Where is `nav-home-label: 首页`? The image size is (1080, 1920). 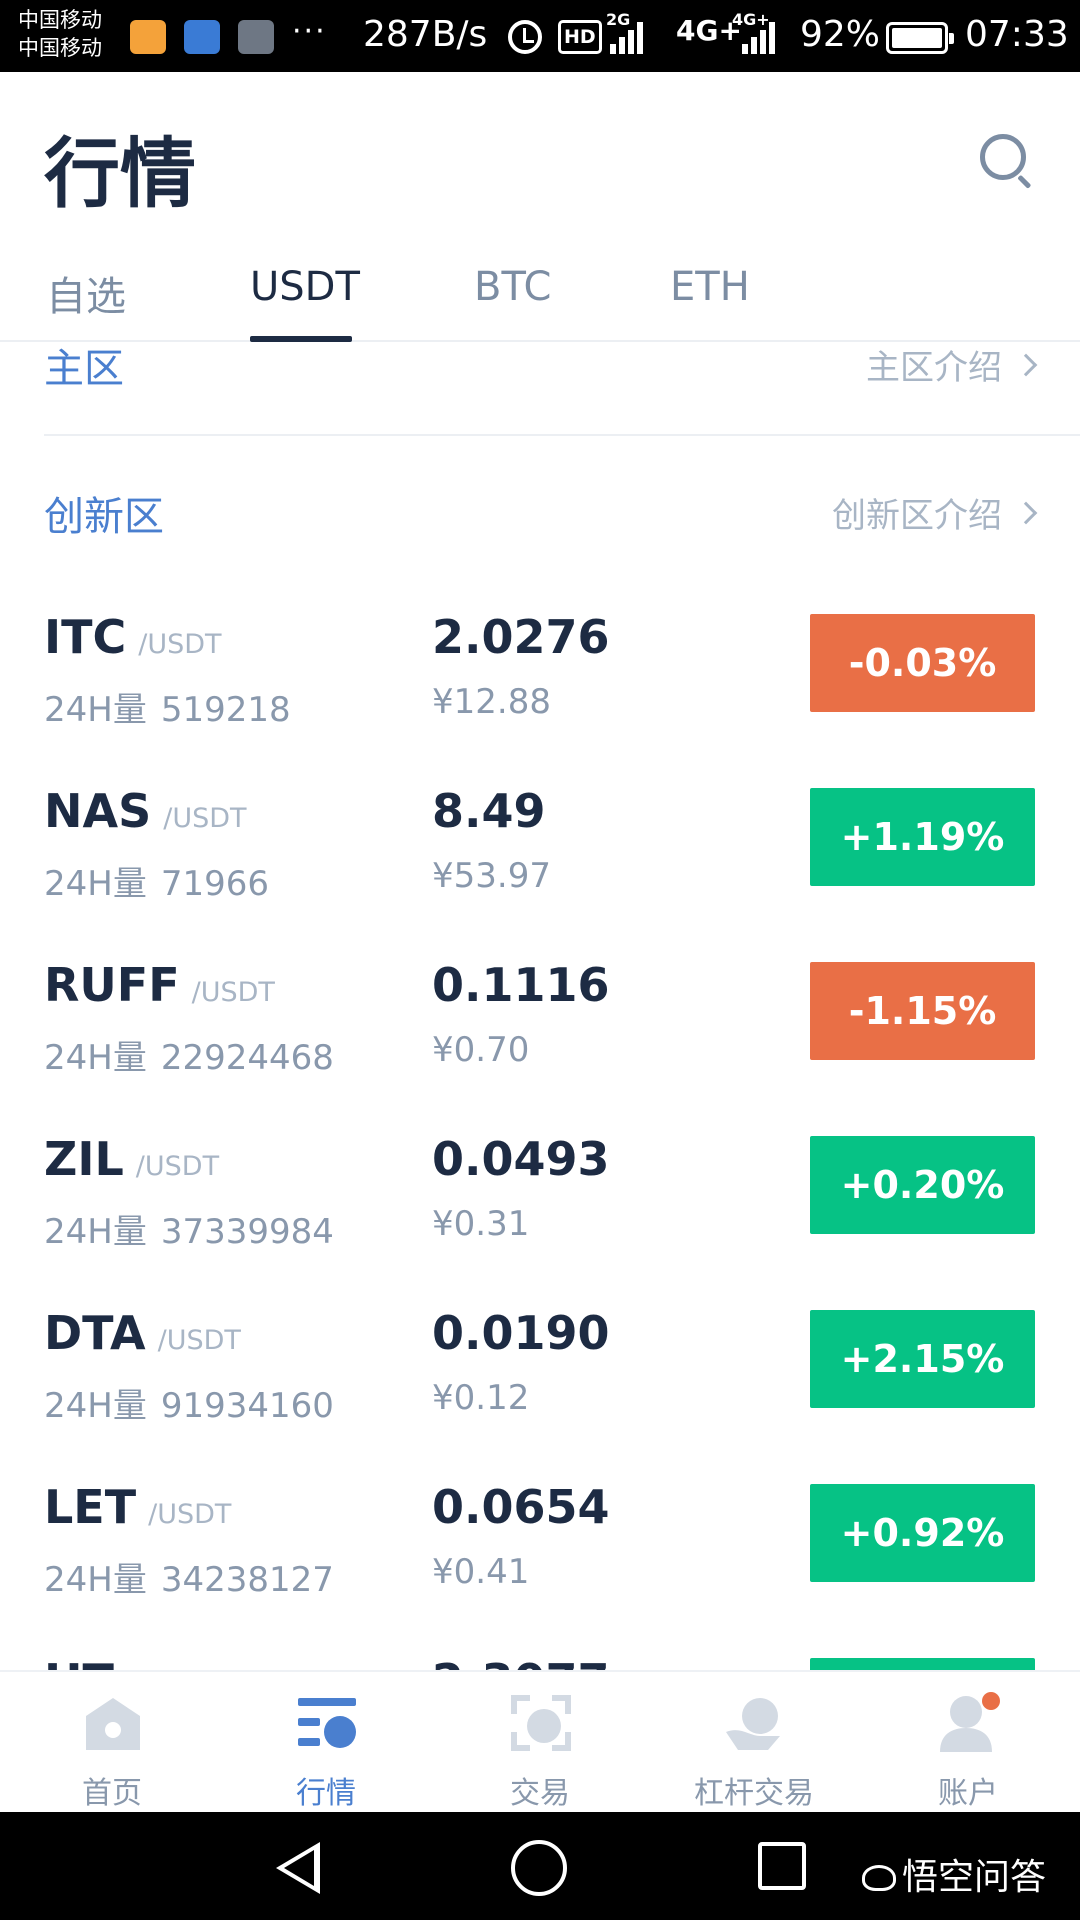
nav-home-label: 首页 is located at coordinates (112, 1793).